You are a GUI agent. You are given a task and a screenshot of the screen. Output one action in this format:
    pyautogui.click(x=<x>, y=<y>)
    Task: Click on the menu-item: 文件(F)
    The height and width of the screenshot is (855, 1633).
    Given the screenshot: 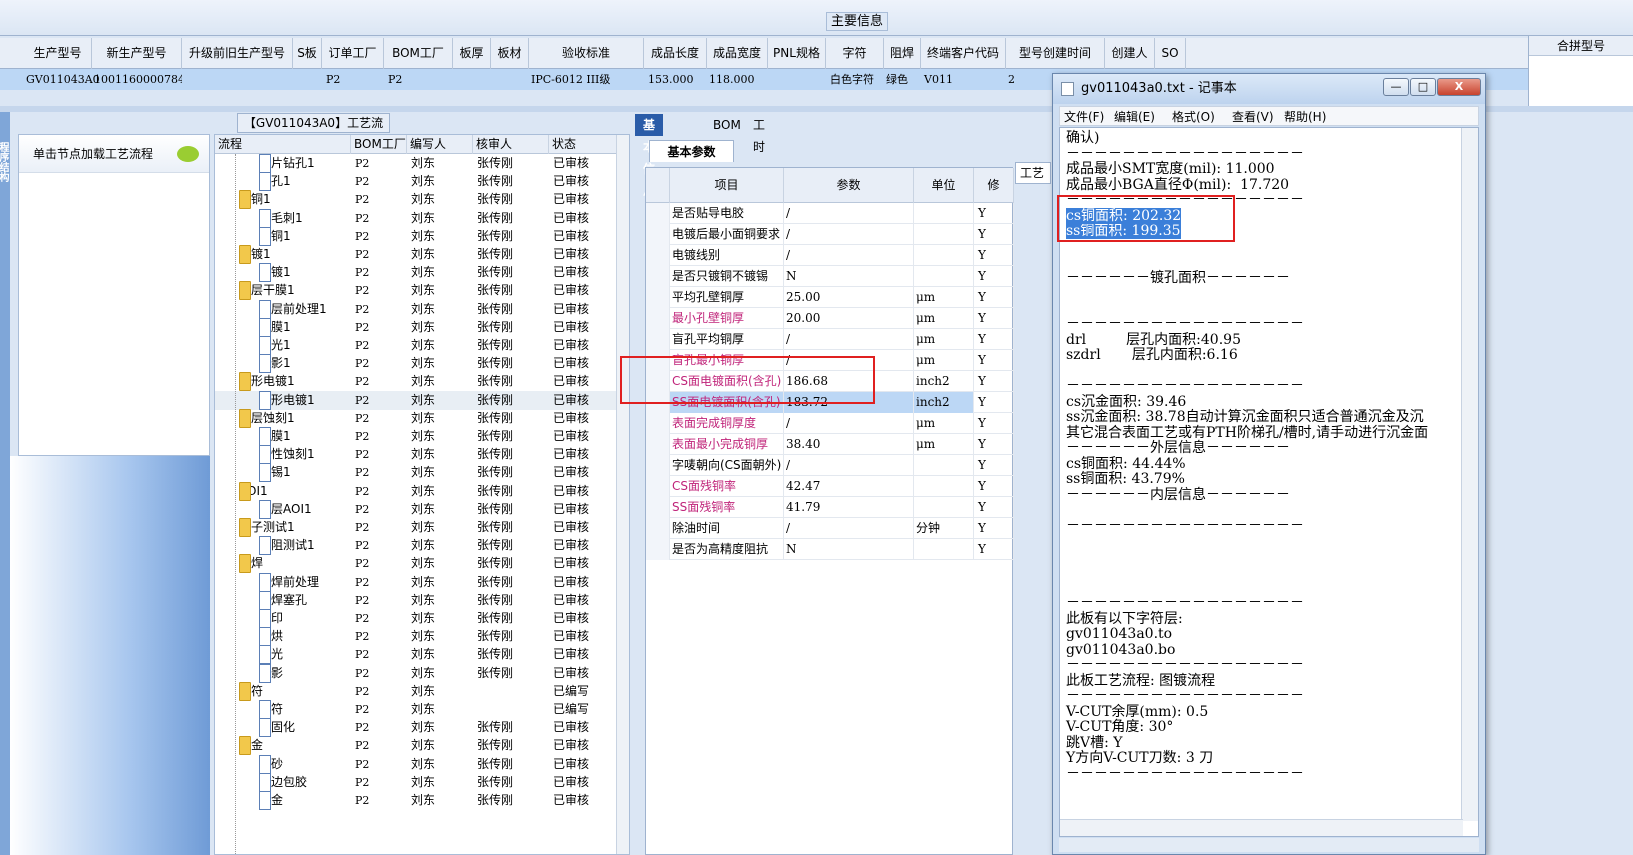 What is the action you would take?
    pyautogui.click(x=1084, y=117)
    